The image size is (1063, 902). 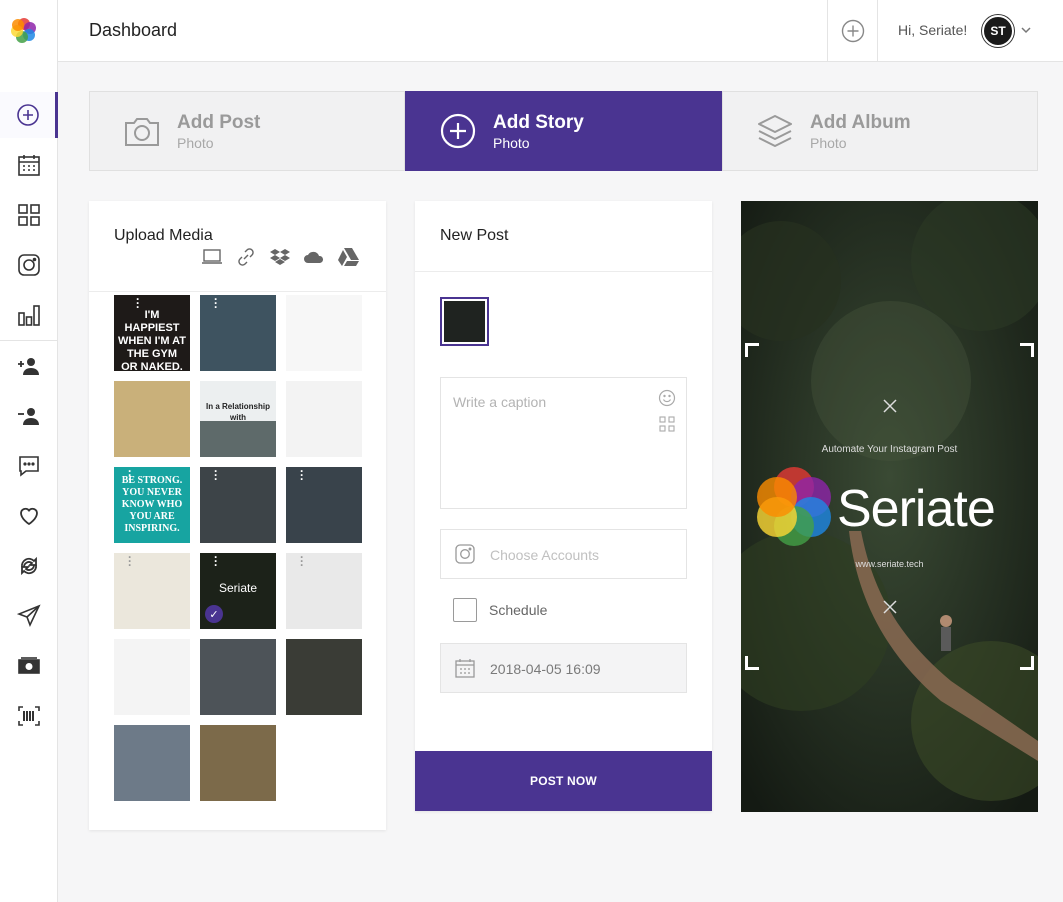 What do you see at coordinates (667, 398) in the screenshot?
I see `emoji-icon` at bounding box center [667, 398].